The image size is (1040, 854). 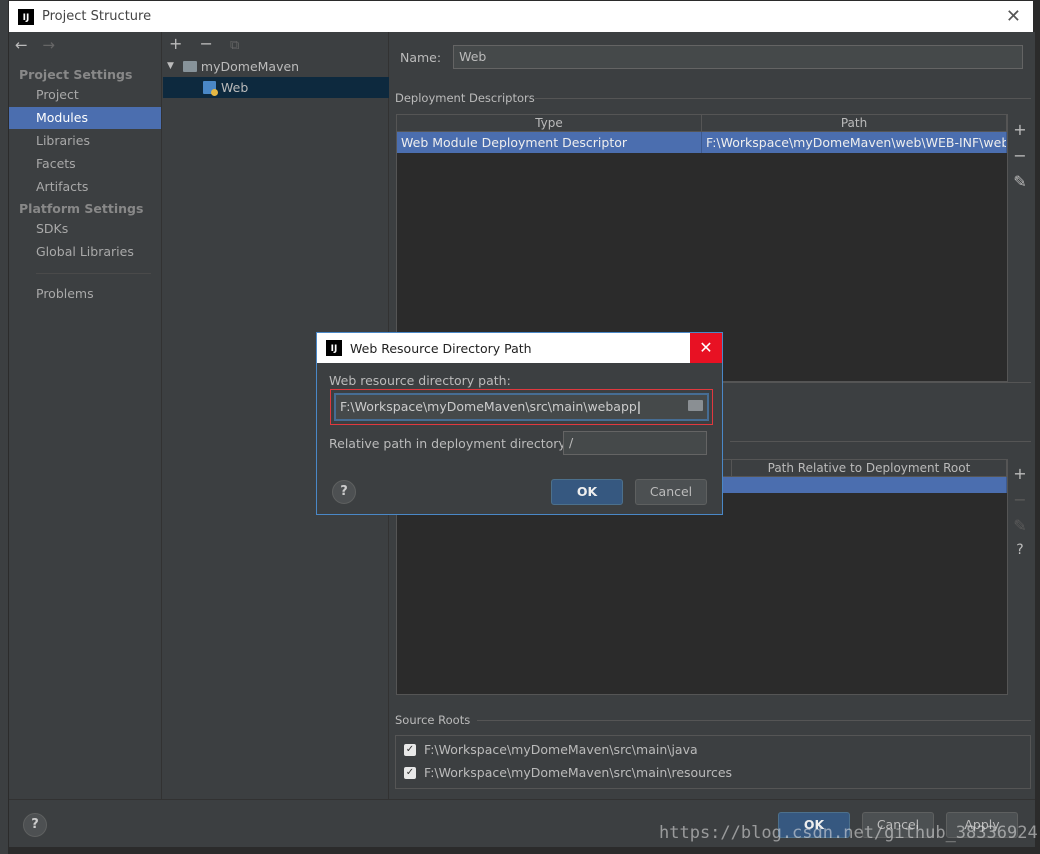 What do you see at coordinates (441, 348) in the screenshot?
I see `dialog-title: Web Resource Directory Path` at bounding box center [441, 348].